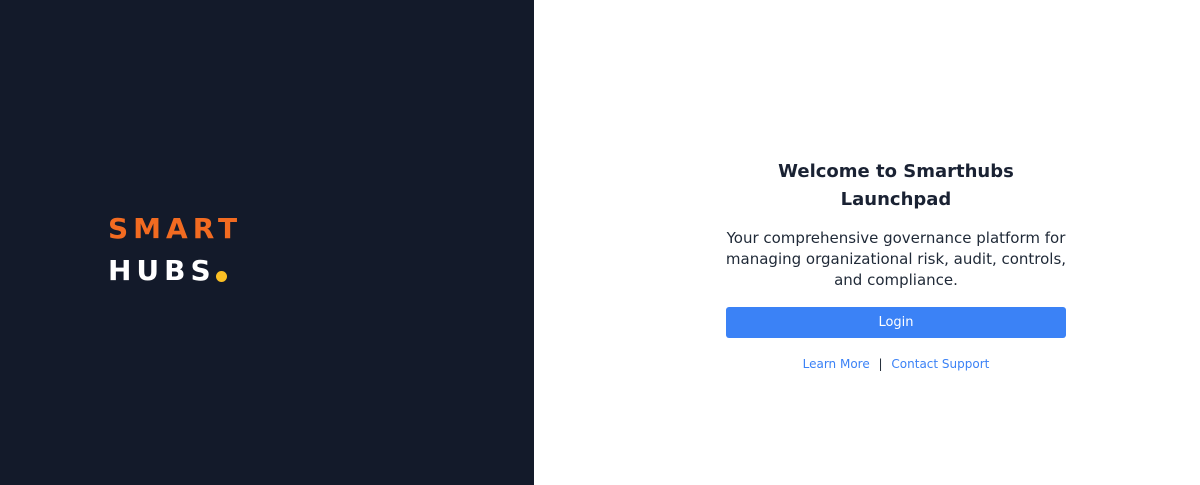 The image size is (1200, 485). What do you see at coordinates (162, 270) in the screenshot?
I see `logo-hubs-text: HUBS` at bounding box center [162, 270].